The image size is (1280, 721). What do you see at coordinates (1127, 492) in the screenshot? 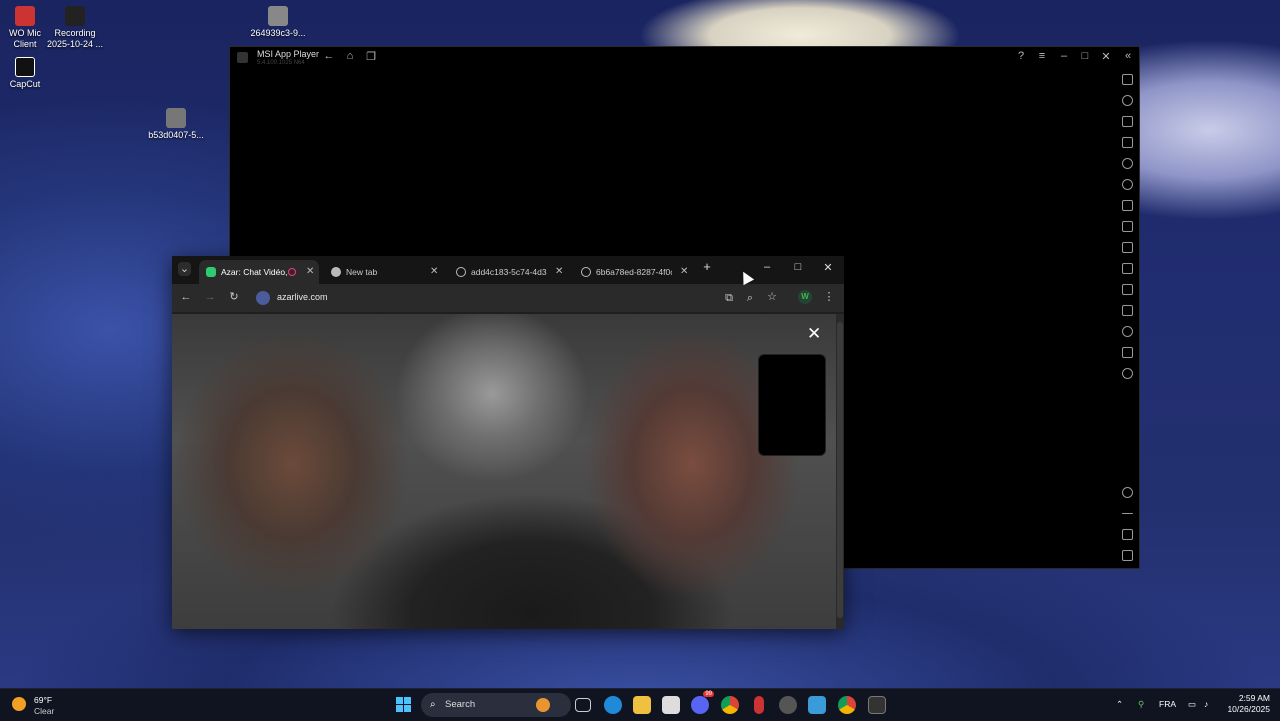
I see `settings-icon` at bounding box center [1127, 492].